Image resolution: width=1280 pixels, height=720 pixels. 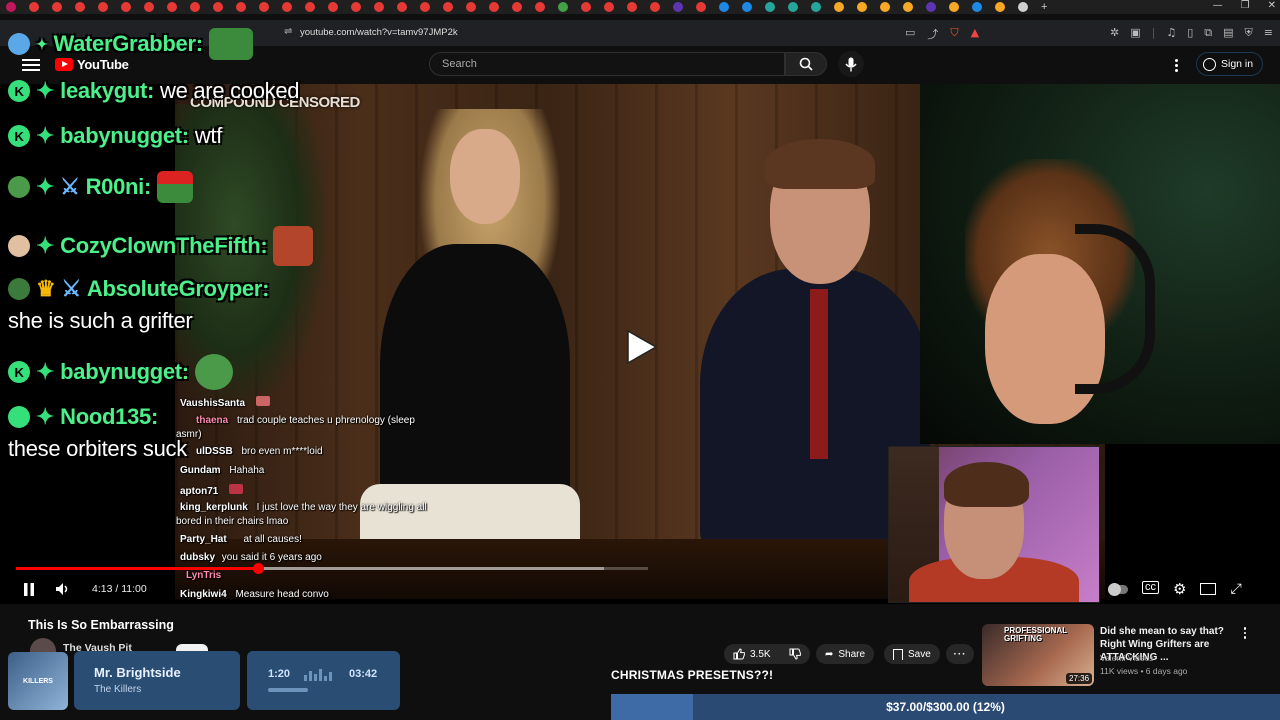 I want to click on search-input, so click(x=609, y=64).